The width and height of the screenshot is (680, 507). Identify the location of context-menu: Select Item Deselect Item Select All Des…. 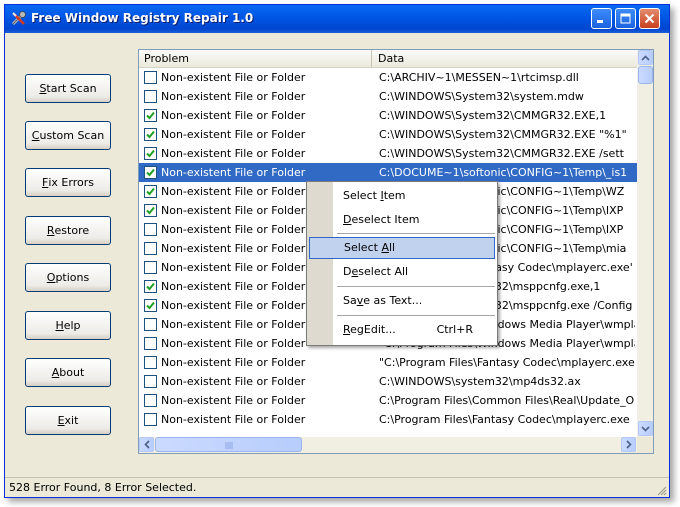
(402, 263).